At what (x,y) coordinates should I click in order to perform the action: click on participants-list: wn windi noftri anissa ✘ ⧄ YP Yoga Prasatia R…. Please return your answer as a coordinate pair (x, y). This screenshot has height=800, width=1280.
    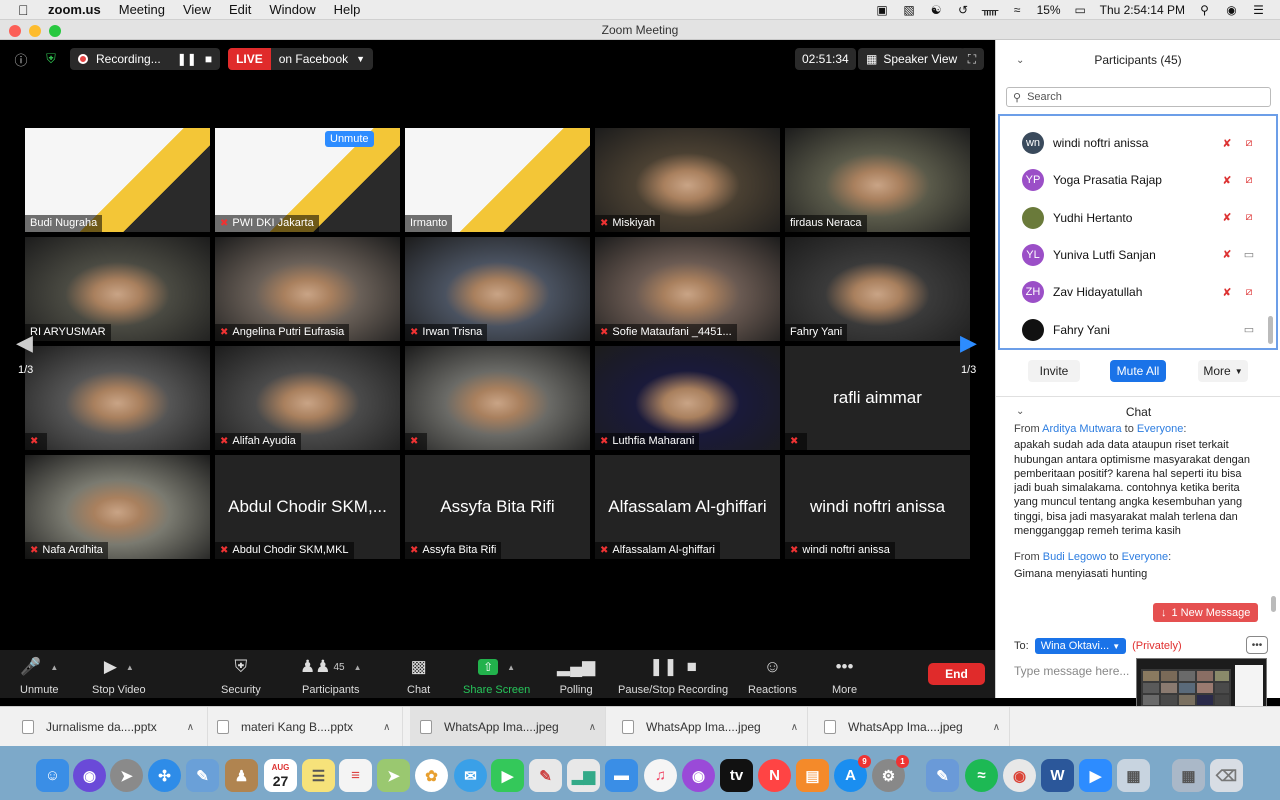
    Looking at the image, I should click on (1138, 232).